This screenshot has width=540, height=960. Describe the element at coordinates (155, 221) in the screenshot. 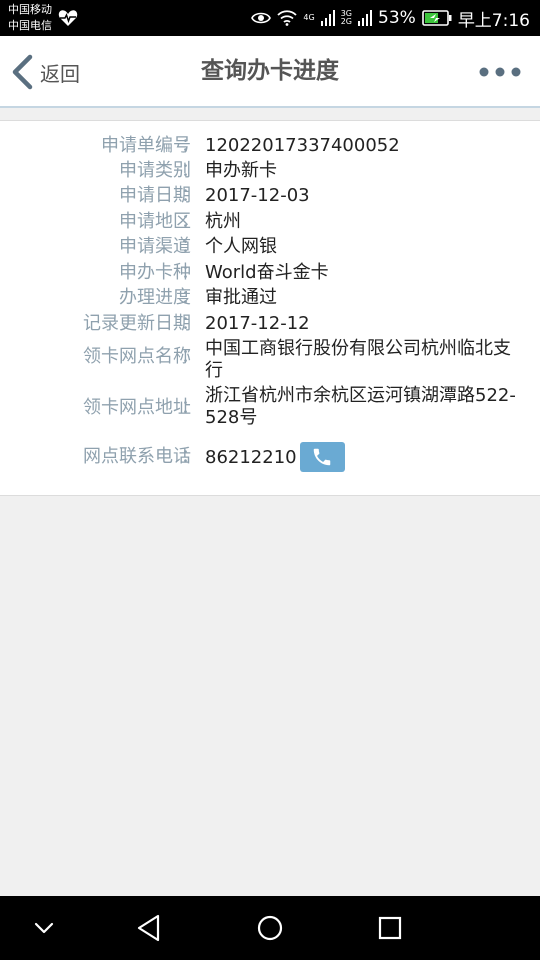

I see `detail-label: 申请地区` at that location.